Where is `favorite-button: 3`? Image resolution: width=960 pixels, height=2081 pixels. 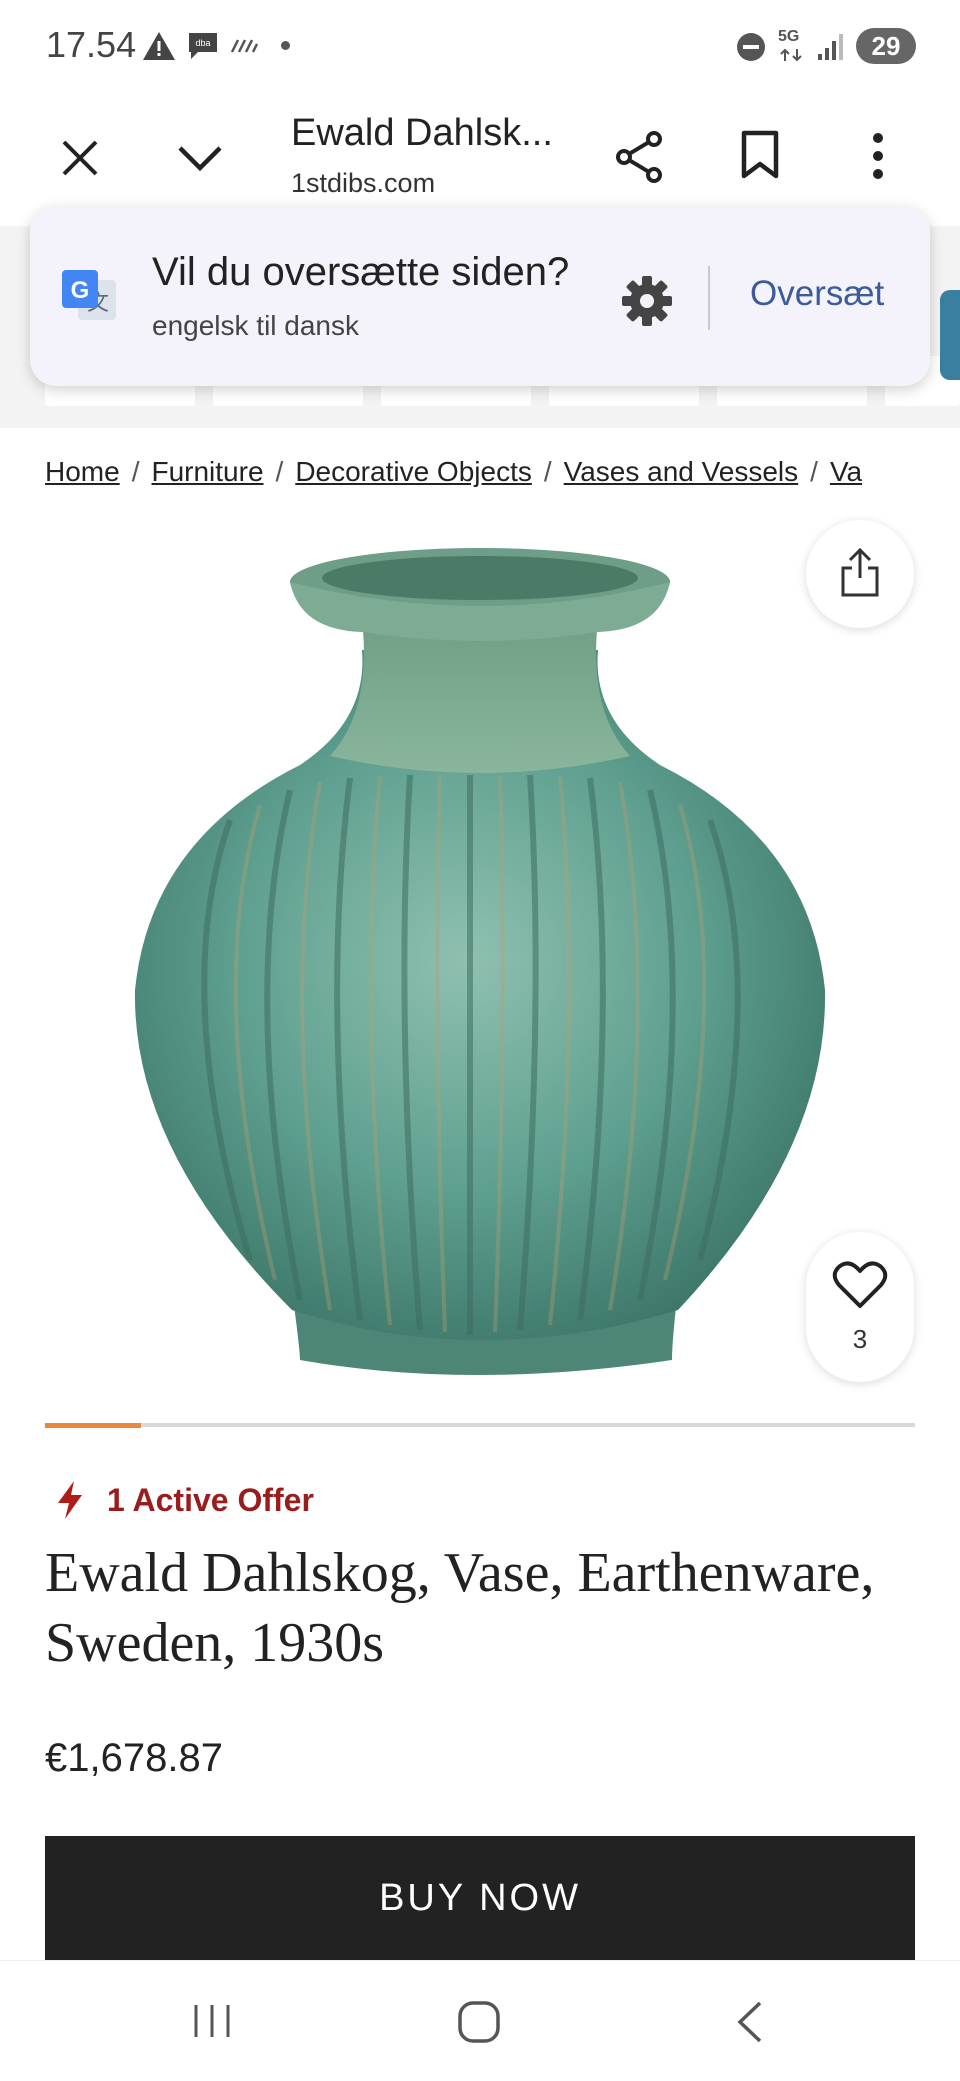 favorite-button: 3 is located at coordinates (860, 1307).